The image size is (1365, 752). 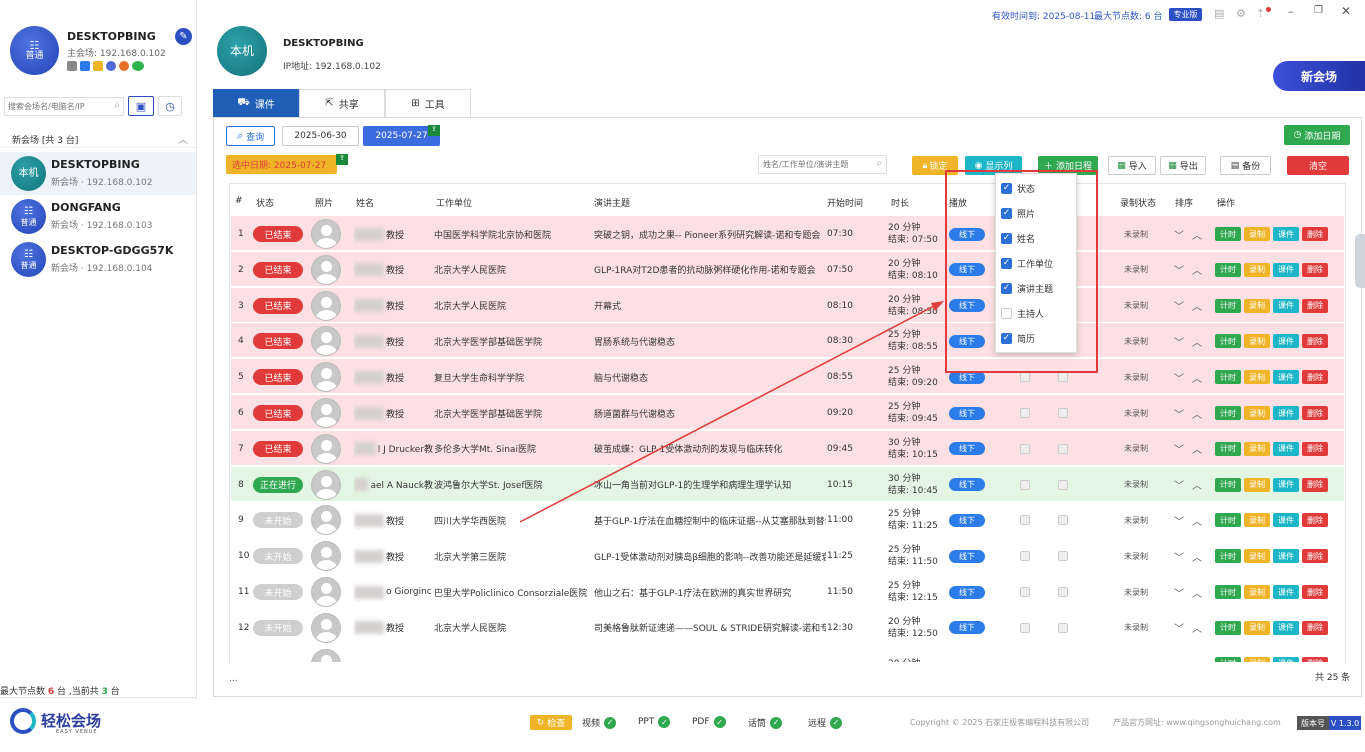 I want to click on table-row: 20 分钟 计时录制课件删除, so click(x=787, y=654).